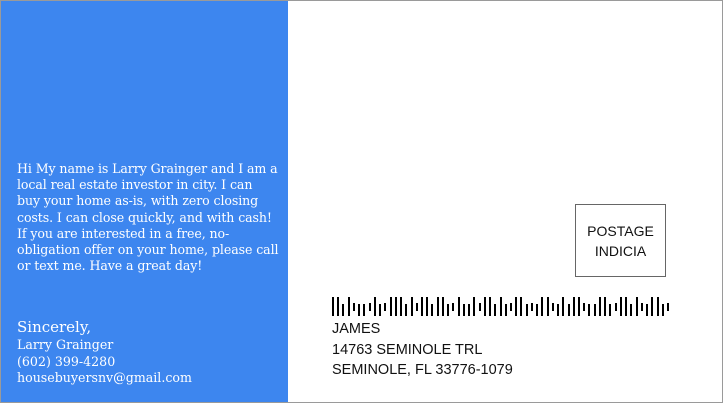  What do you see at coordinates (65, 344) in the screenshot?
I see `sender-name: Larry Grainger` at bounding box center [65, 344].